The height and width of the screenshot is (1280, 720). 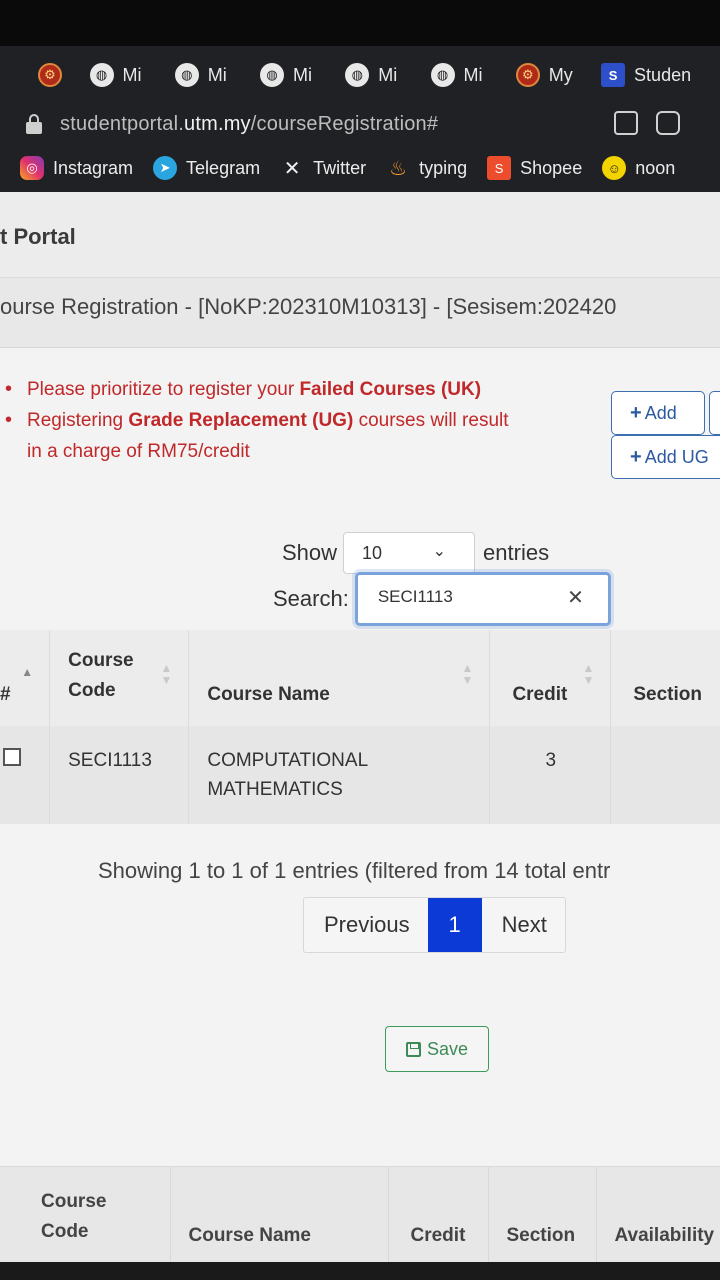 I want to click on search-value: SECI1113, so click(x=415, y=596).